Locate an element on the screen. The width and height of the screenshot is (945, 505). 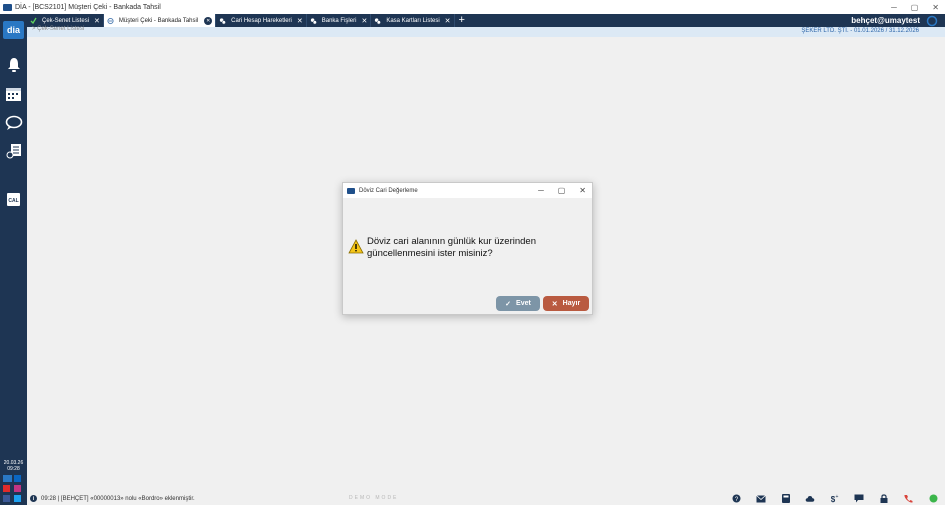
tab-label: Cari Hesap Hareketleri is located at coordinates (261, 20).